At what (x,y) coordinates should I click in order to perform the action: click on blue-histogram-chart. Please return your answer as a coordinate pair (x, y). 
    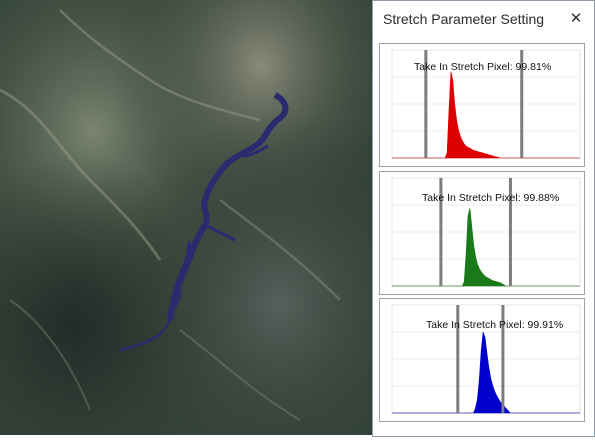
    Looking at the image, I should click on (482, 360).